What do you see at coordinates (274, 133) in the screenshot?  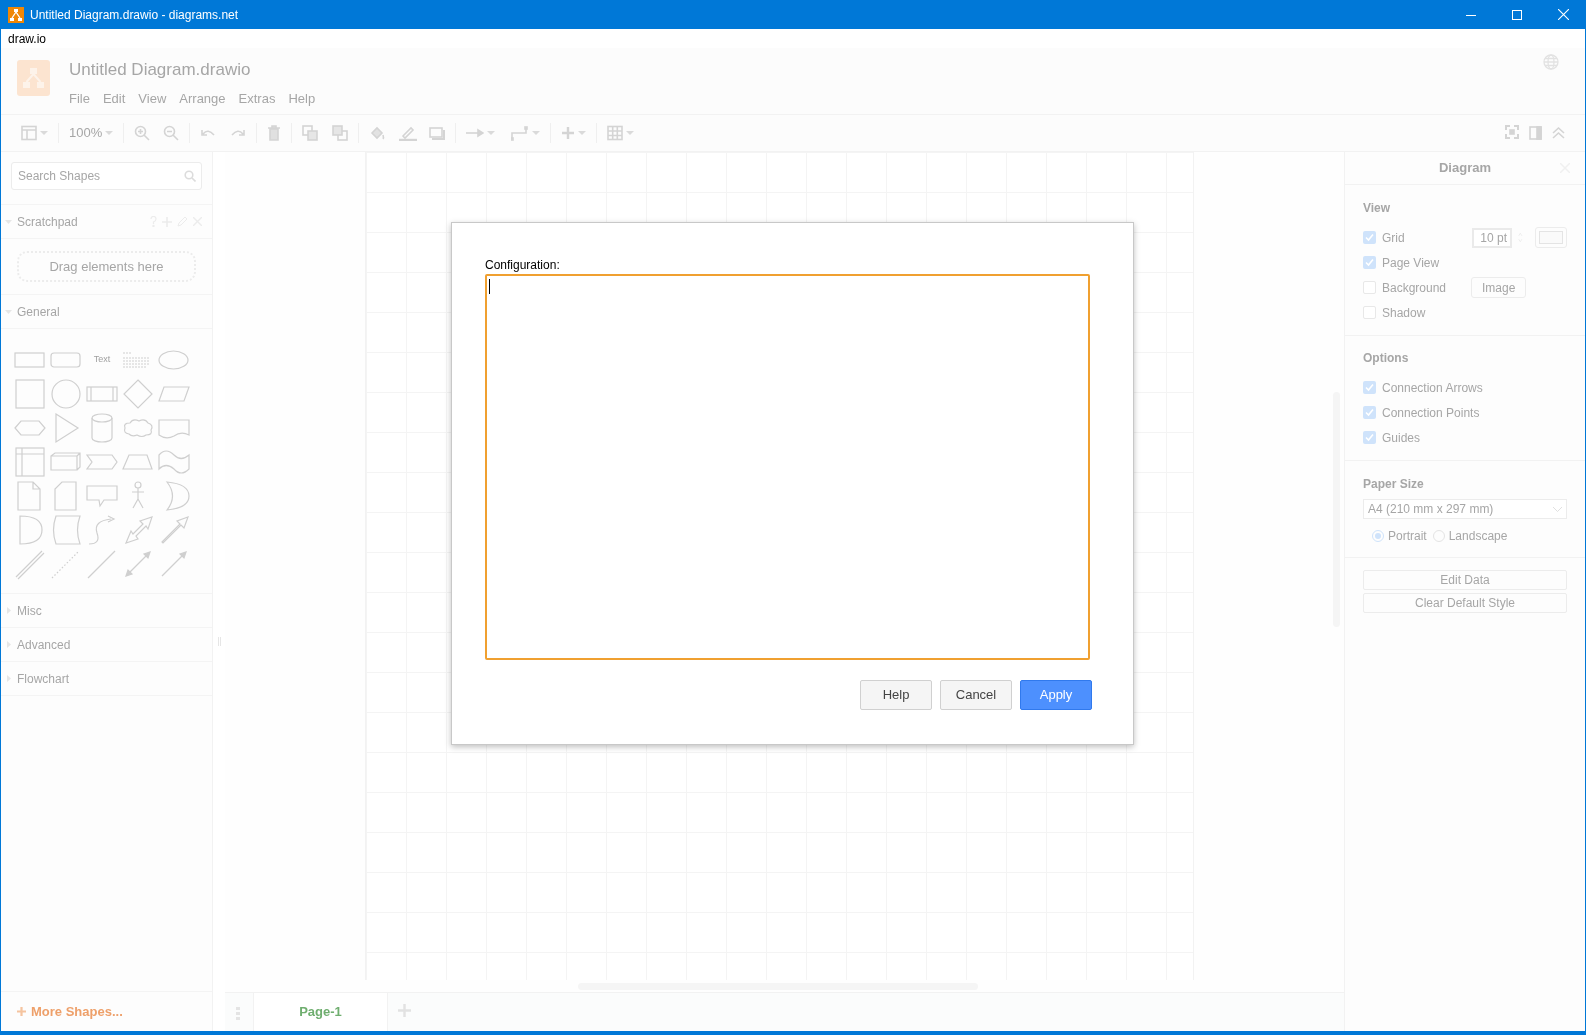 I see `trash-icon` at bounding box center [274, 133].